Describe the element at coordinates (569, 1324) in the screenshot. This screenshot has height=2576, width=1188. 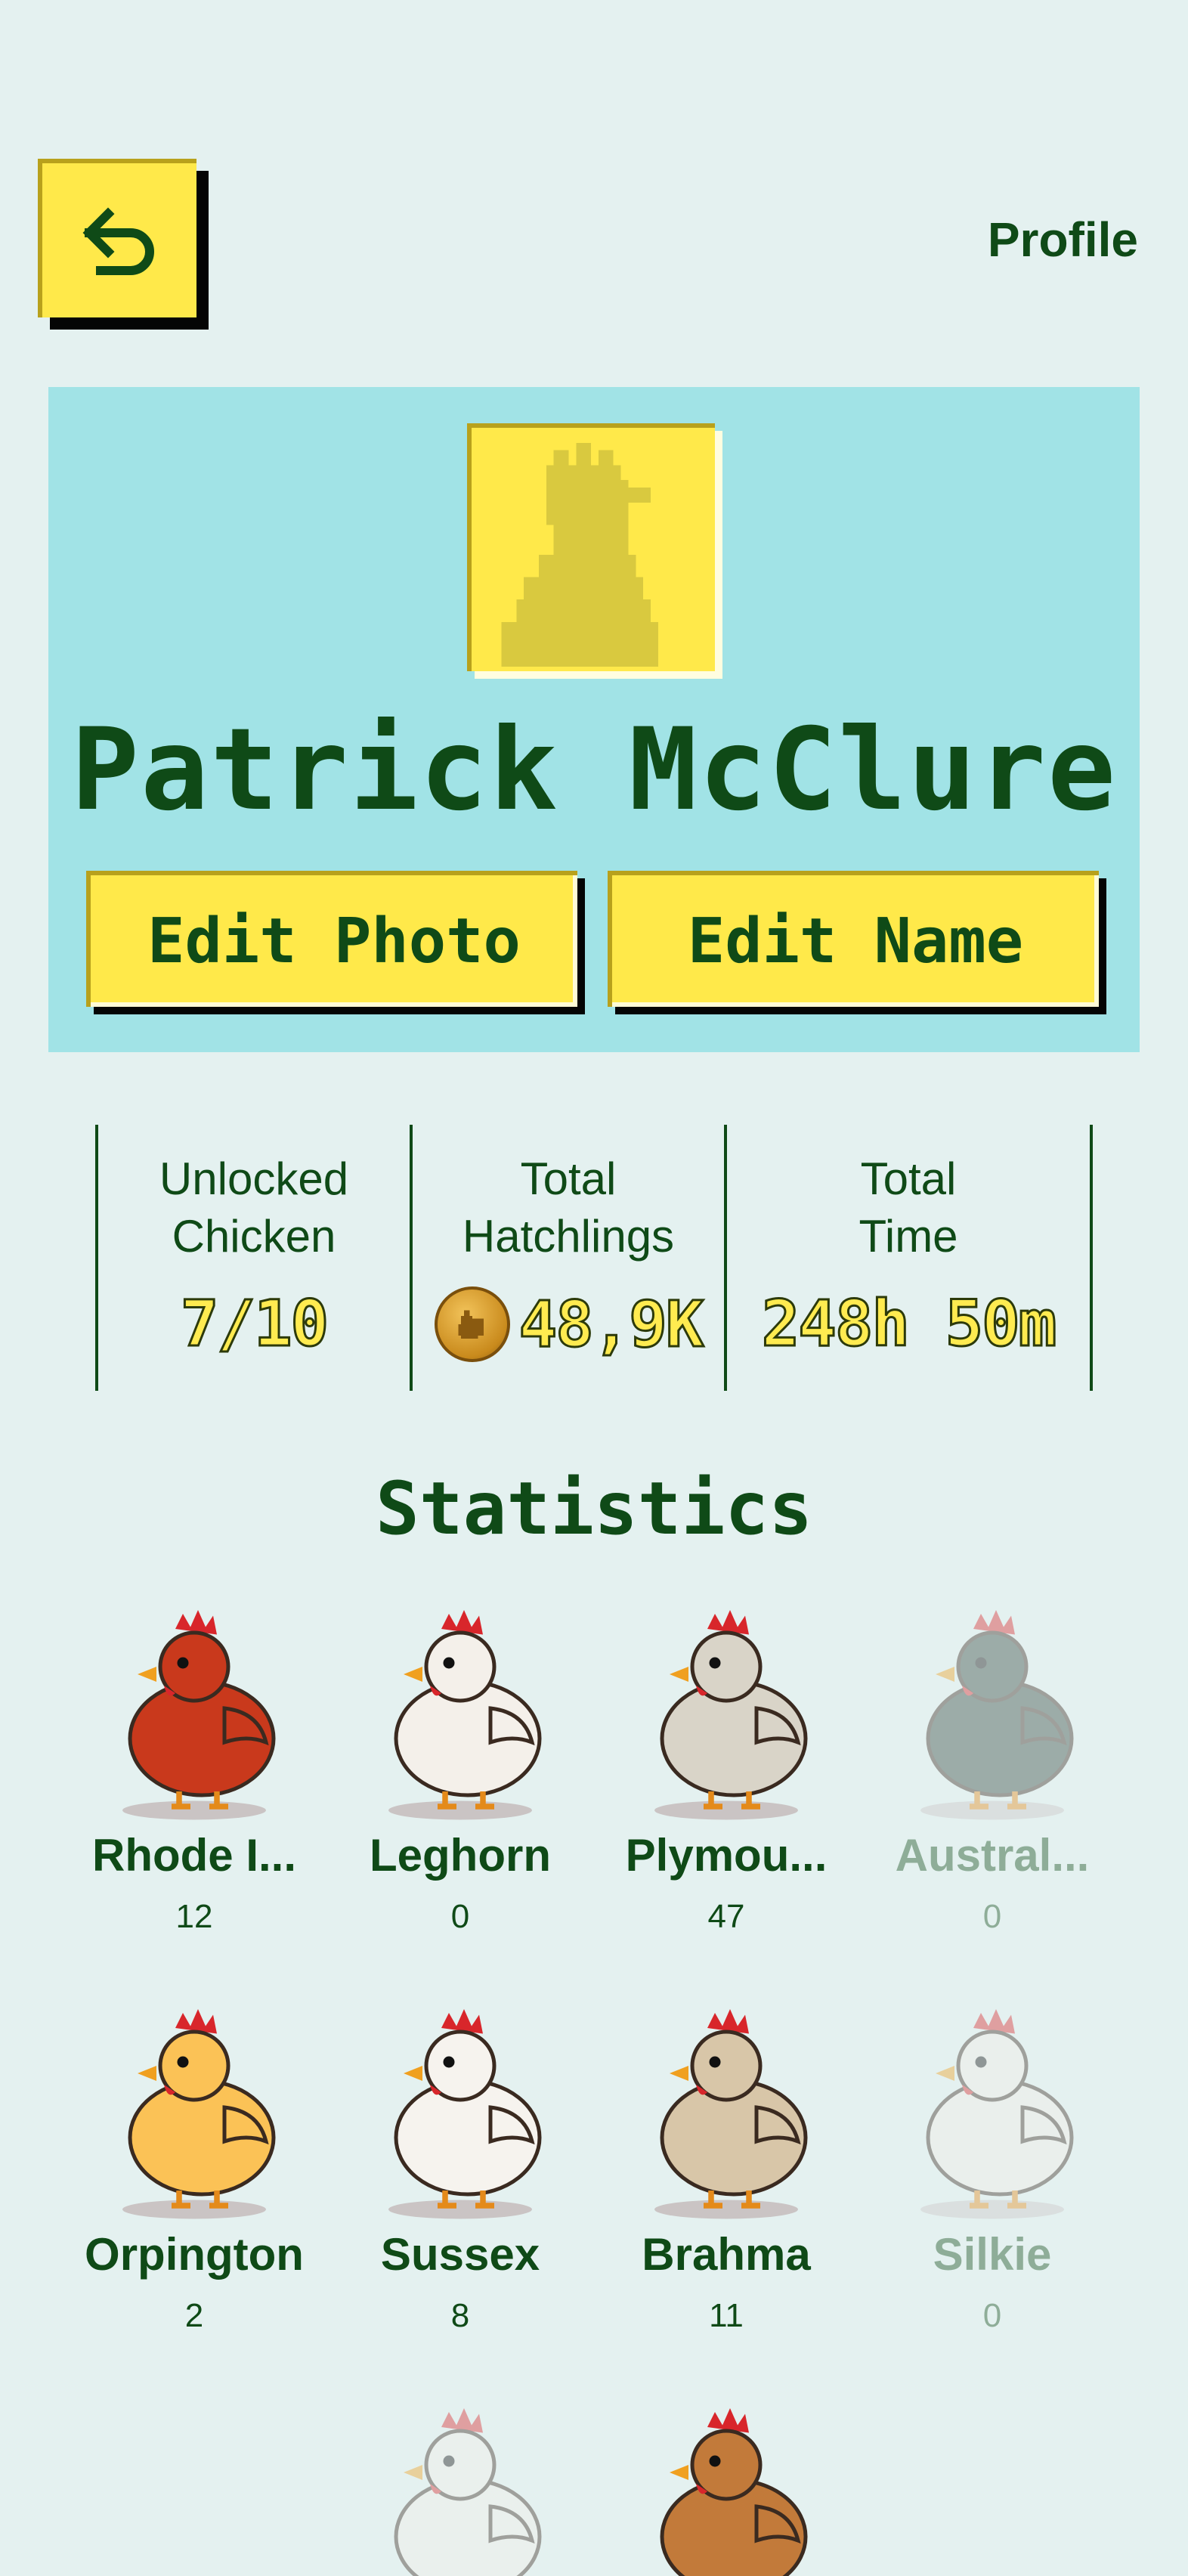
I see `stat-value: 48,9K` at that location.